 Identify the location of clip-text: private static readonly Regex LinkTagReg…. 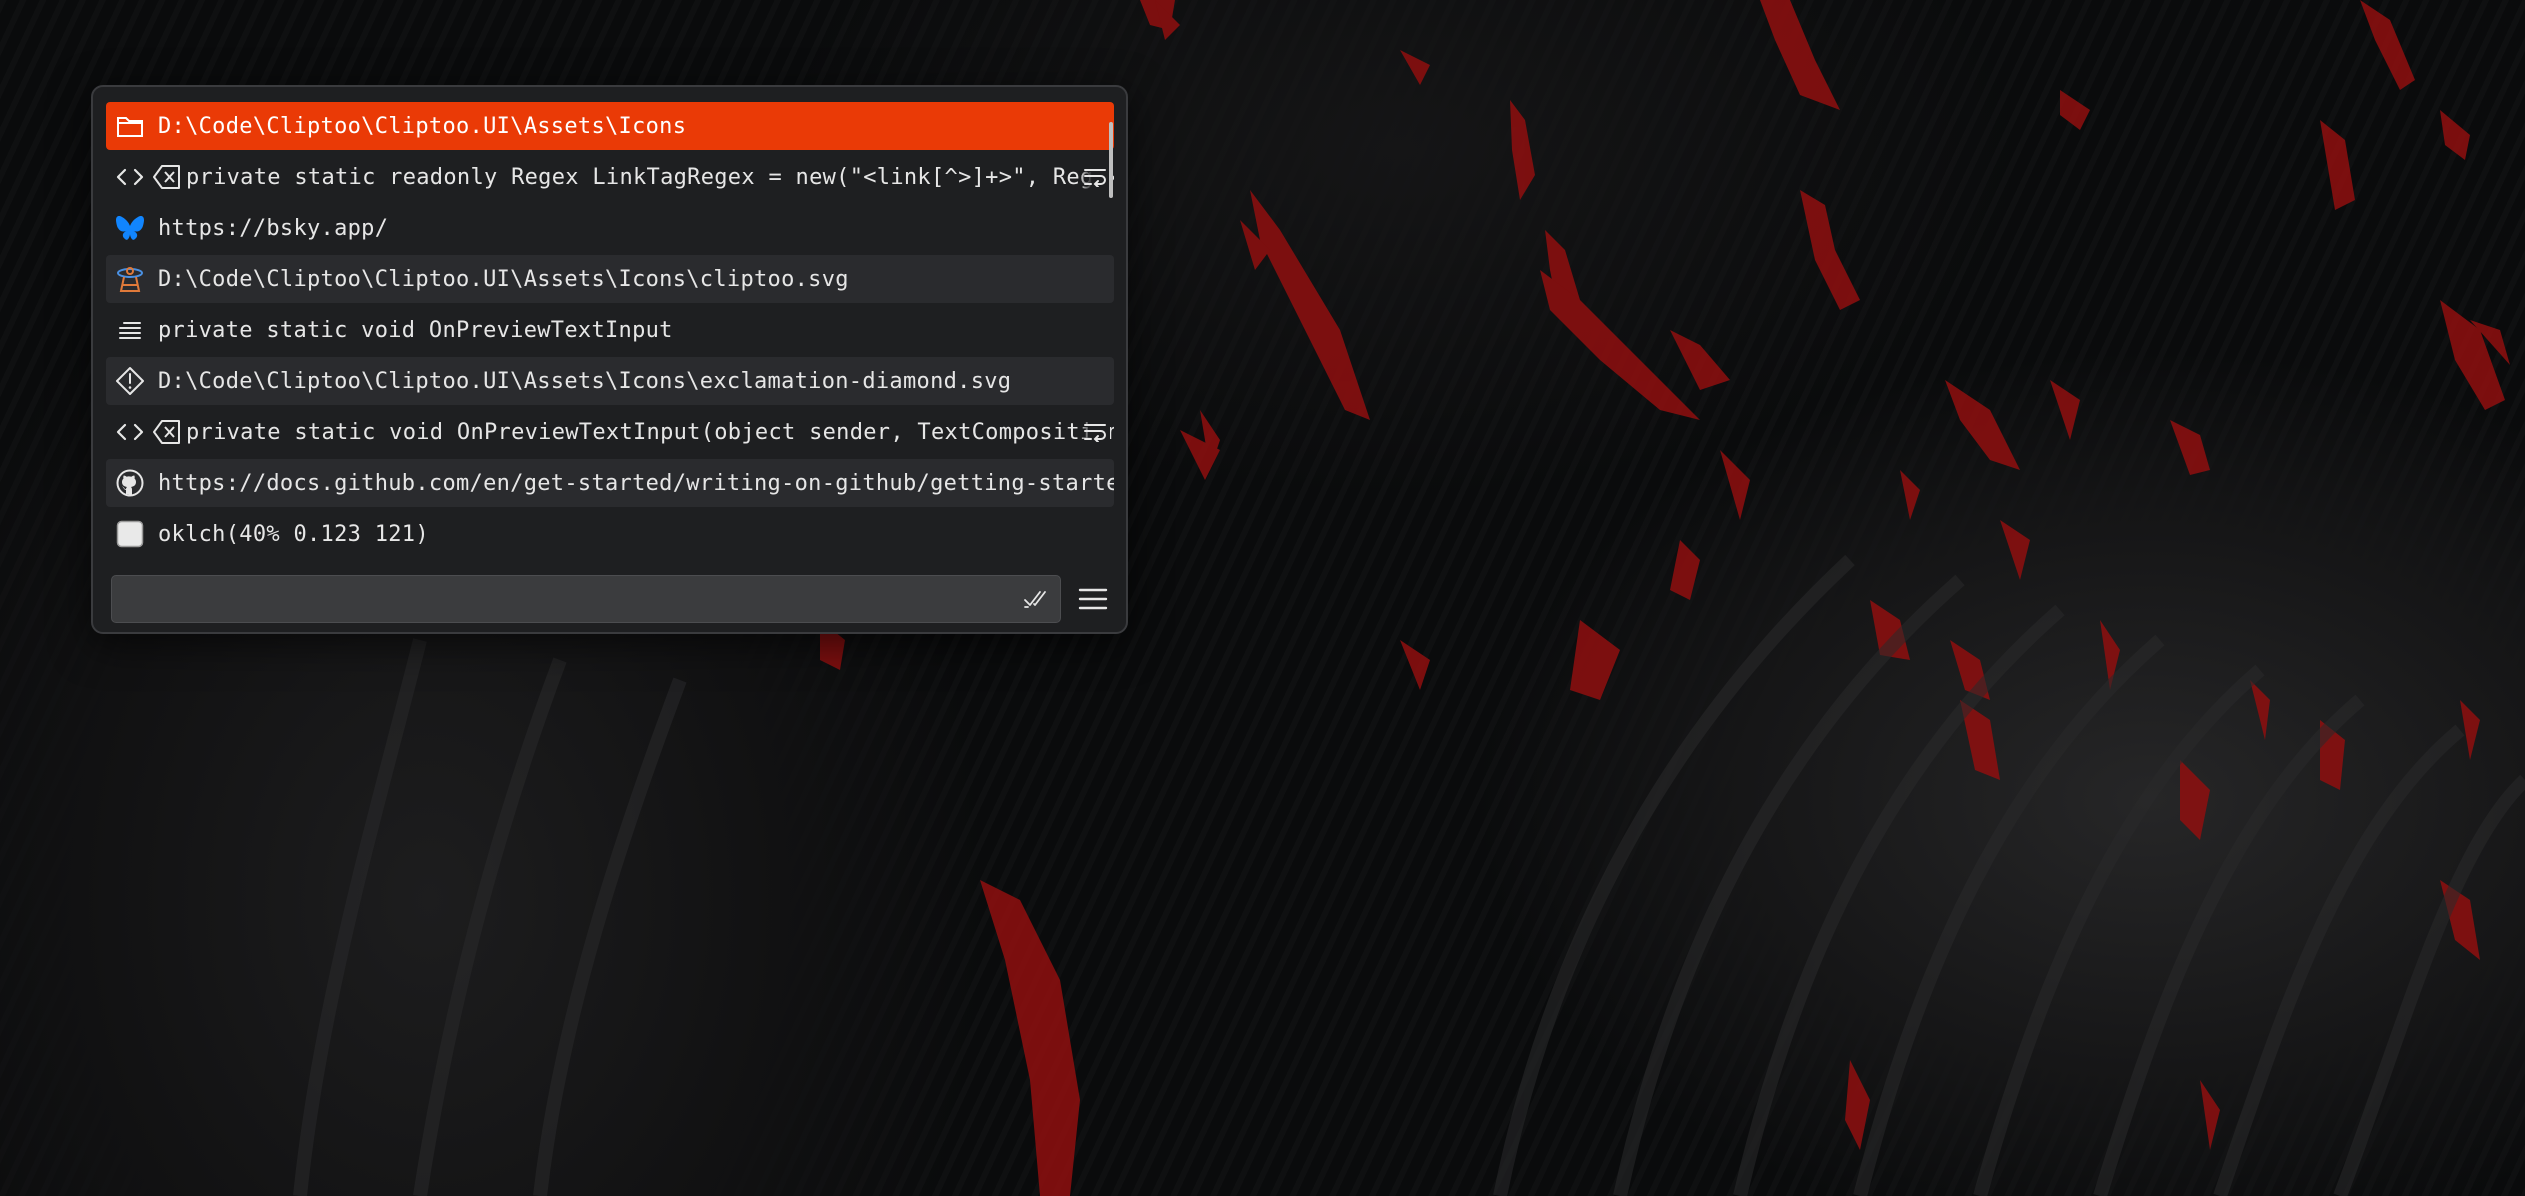
(650, 177).